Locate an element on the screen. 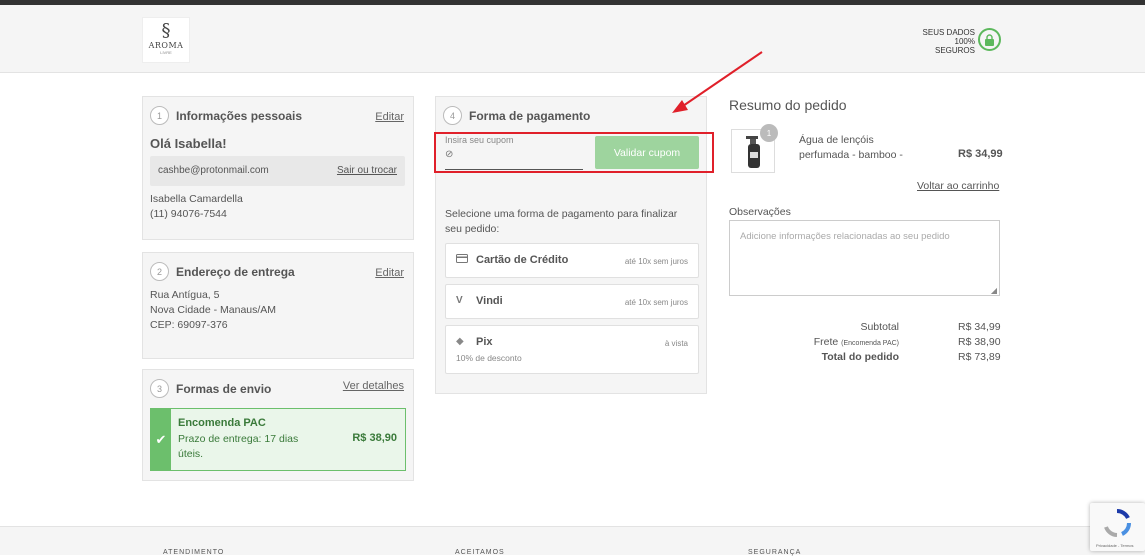 The image size is (1145, 556). step-title: Informações pessoais is located at coordinates (239, 115).